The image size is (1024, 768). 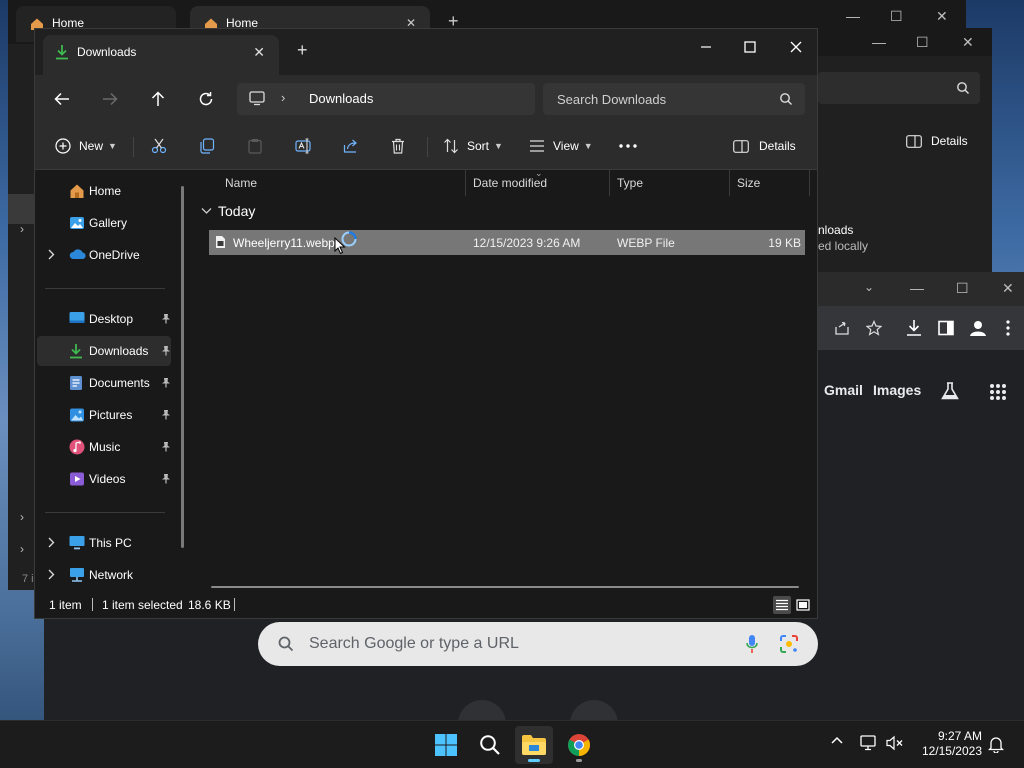 What do you see at coordinates (628, 146) in the screenshot?
I see `more-options-button` at bounding box center [628, 146].